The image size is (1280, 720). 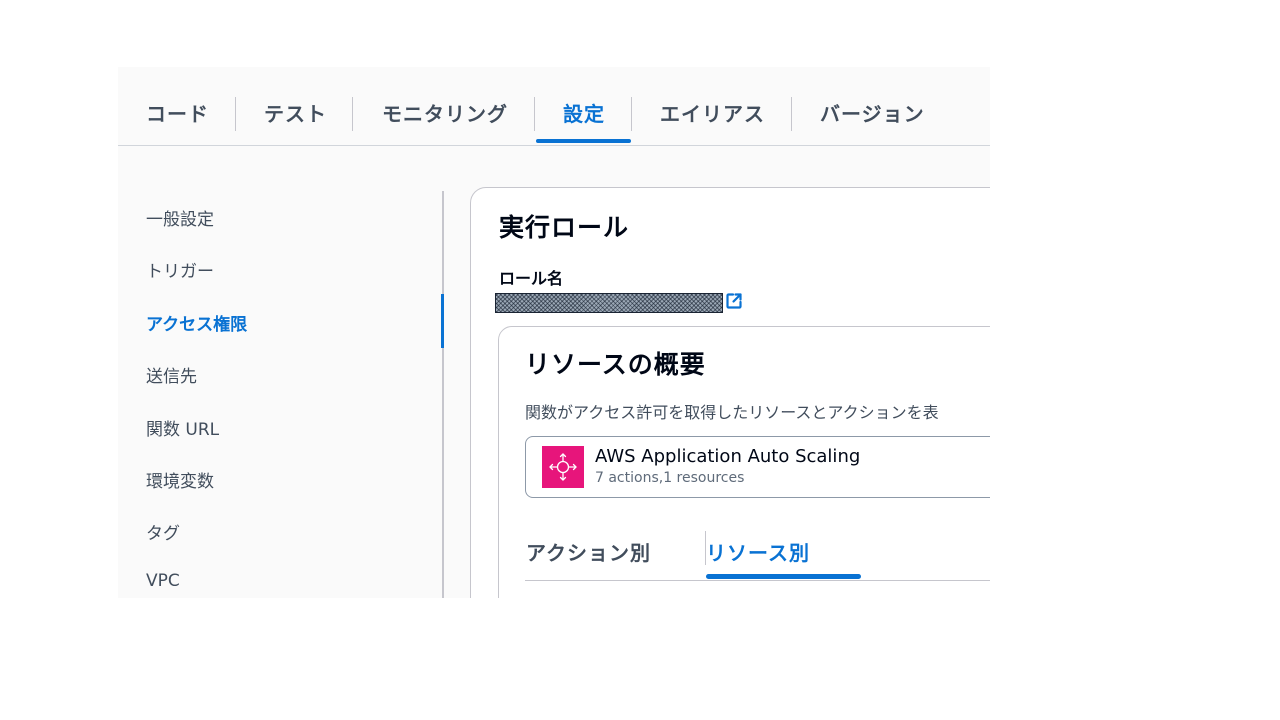 What do you see at coordinates (670, 478) in the screenshot?
I see `service-stats: 7 actions,1 resources` at bounding box center [670, 478].